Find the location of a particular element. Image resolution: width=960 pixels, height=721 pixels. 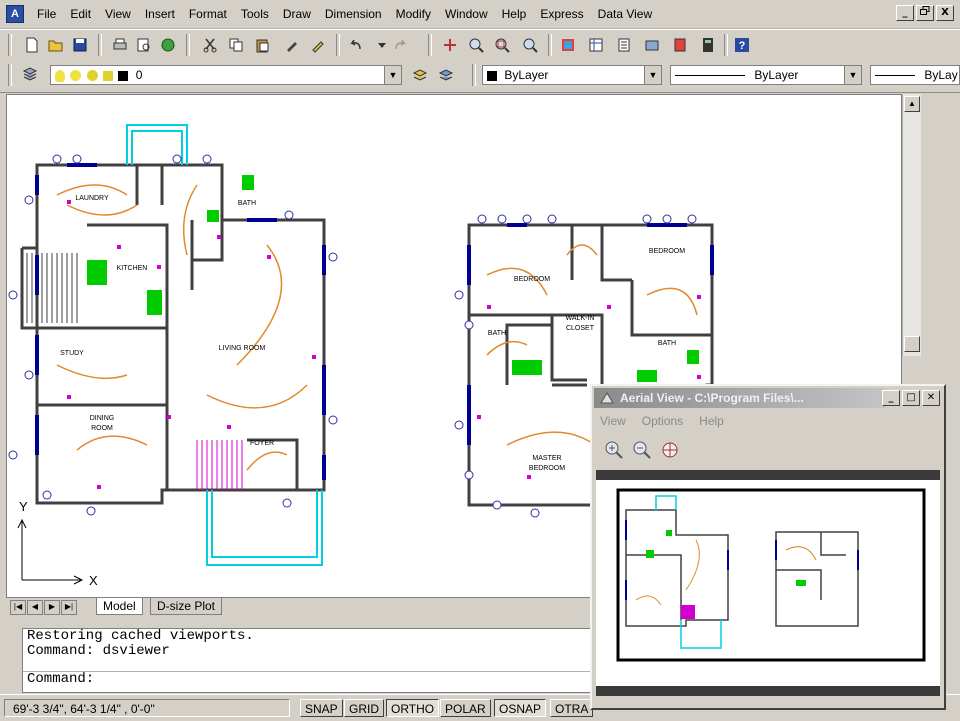

make-object-layer-current-icon is located at coordinates (420, 75).